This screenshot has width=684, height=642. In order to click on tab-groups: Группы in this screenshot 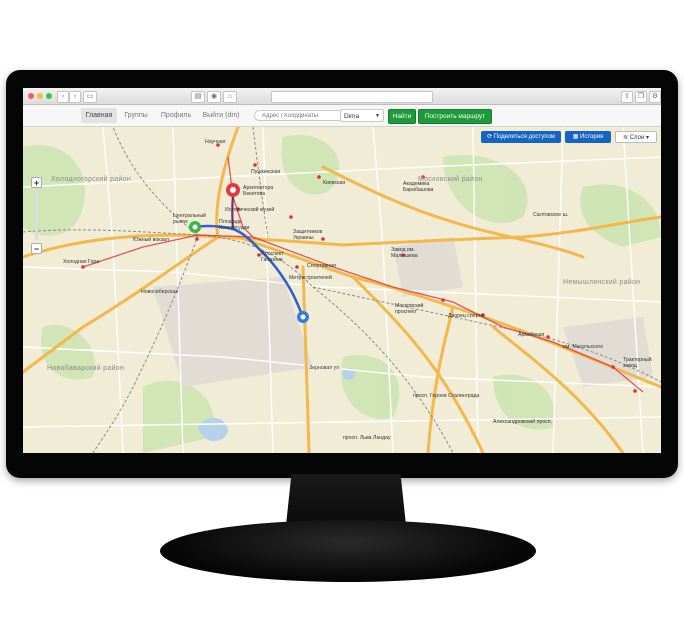, I will do `click(136, 115)`.